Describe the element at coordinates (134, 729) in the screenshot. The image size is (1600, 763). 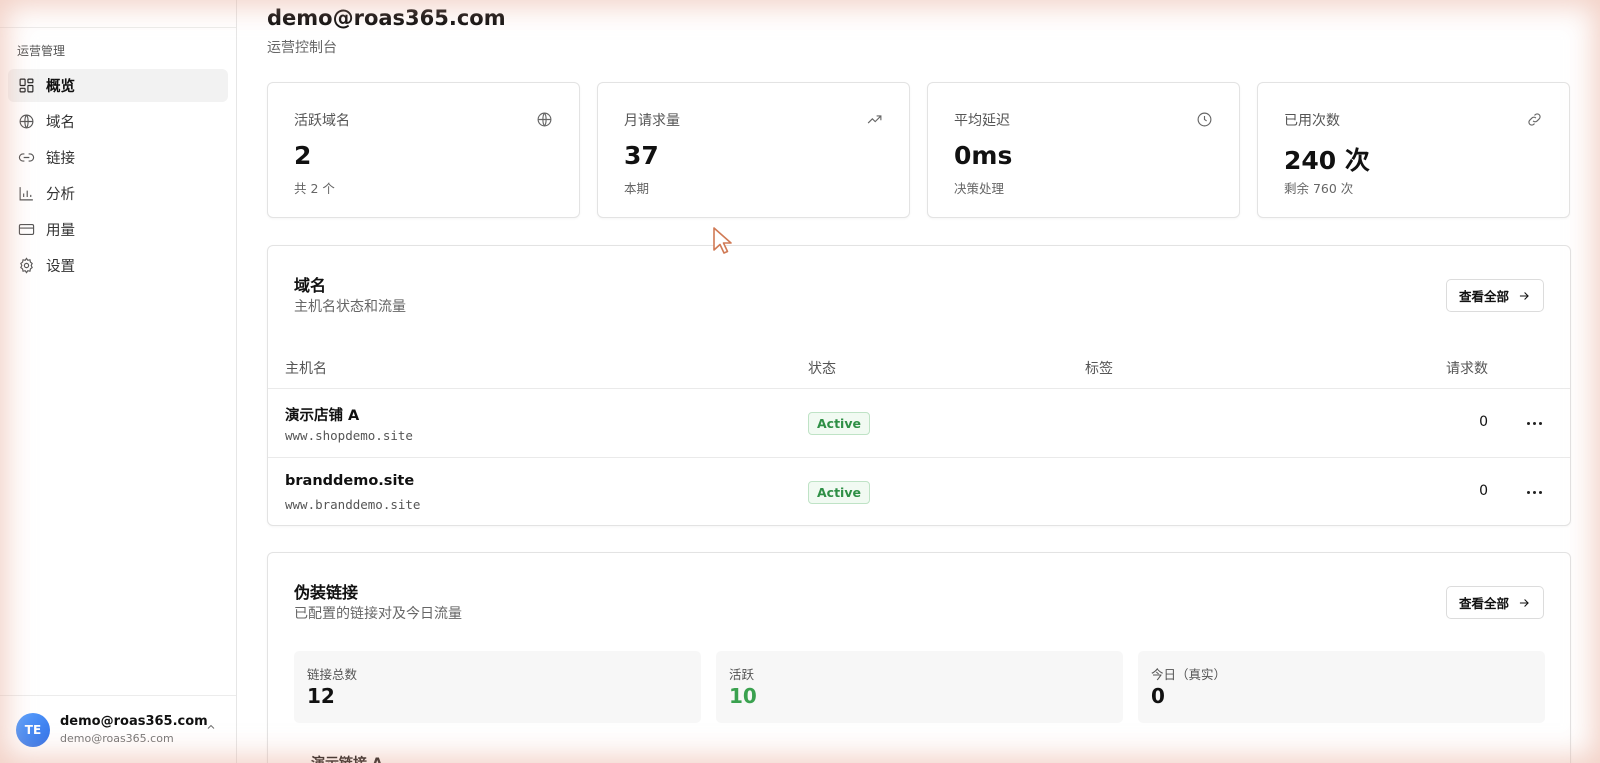
I see `user-info: demo@roas365.com demo@roas365.com` at that location.